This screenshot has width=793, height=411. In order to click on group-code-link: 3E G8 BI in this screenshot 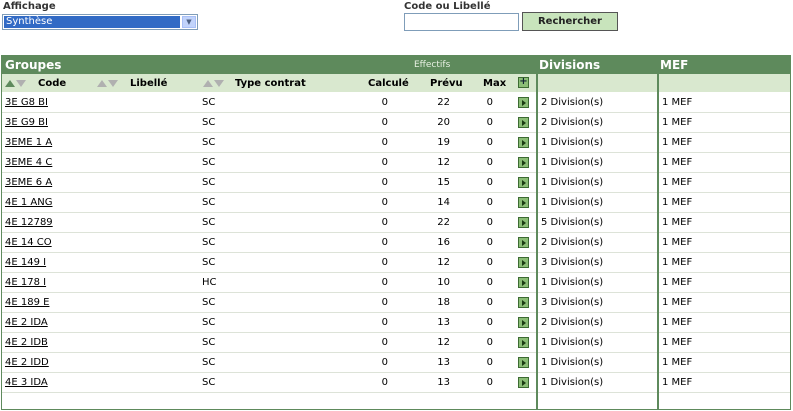, I will do `click(26, 102)`.